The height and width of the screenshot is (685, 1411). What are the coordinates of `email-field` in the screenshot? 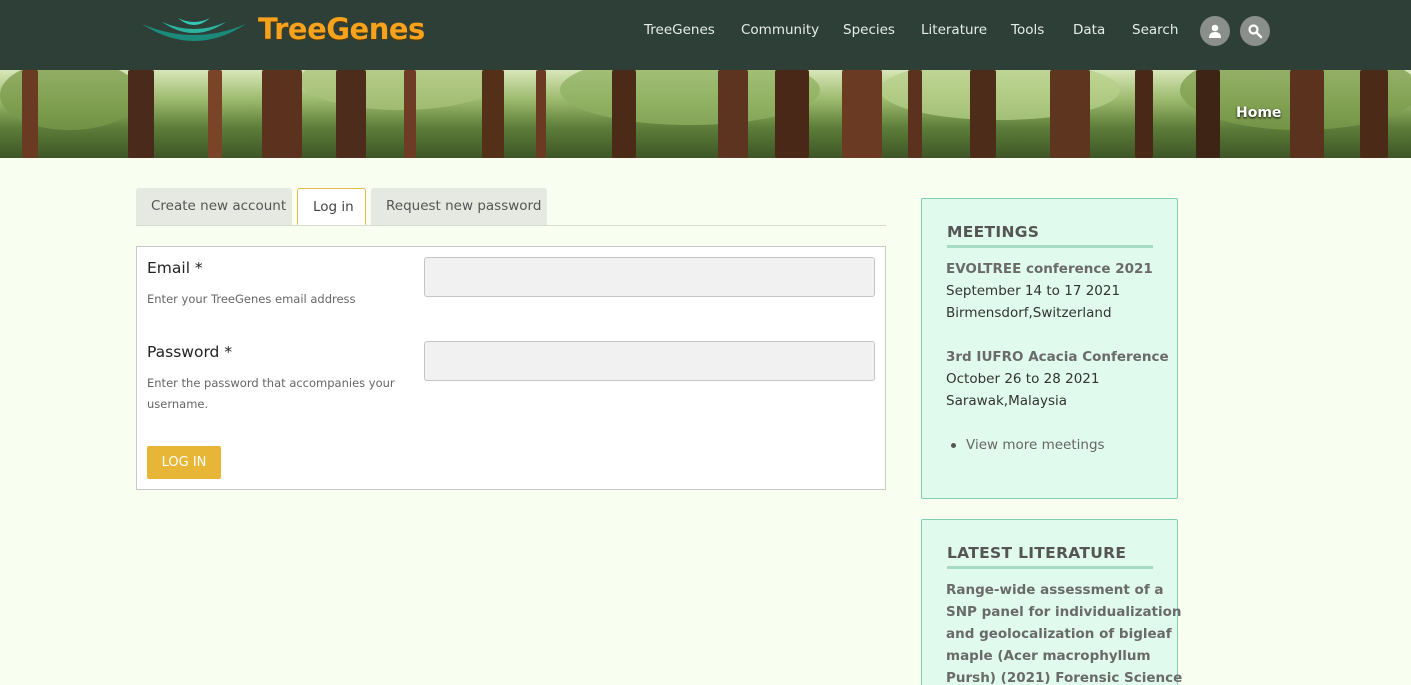 It's located at (649, 277).